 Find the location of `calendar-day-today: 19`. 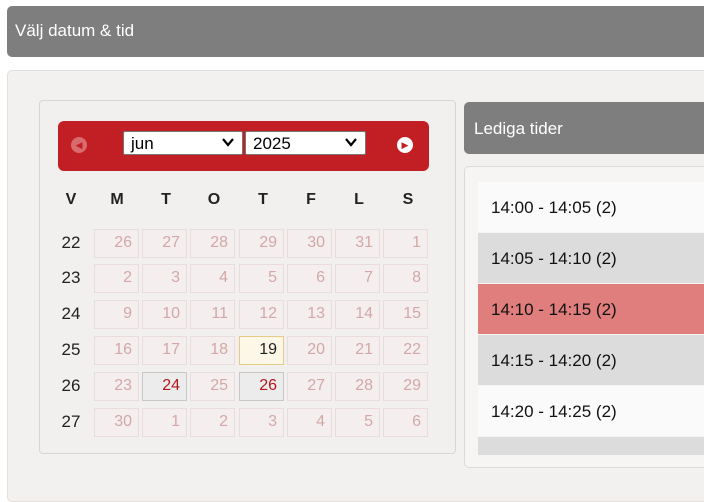

calendar-day-today: 19 is located at coordinates (261, 350).